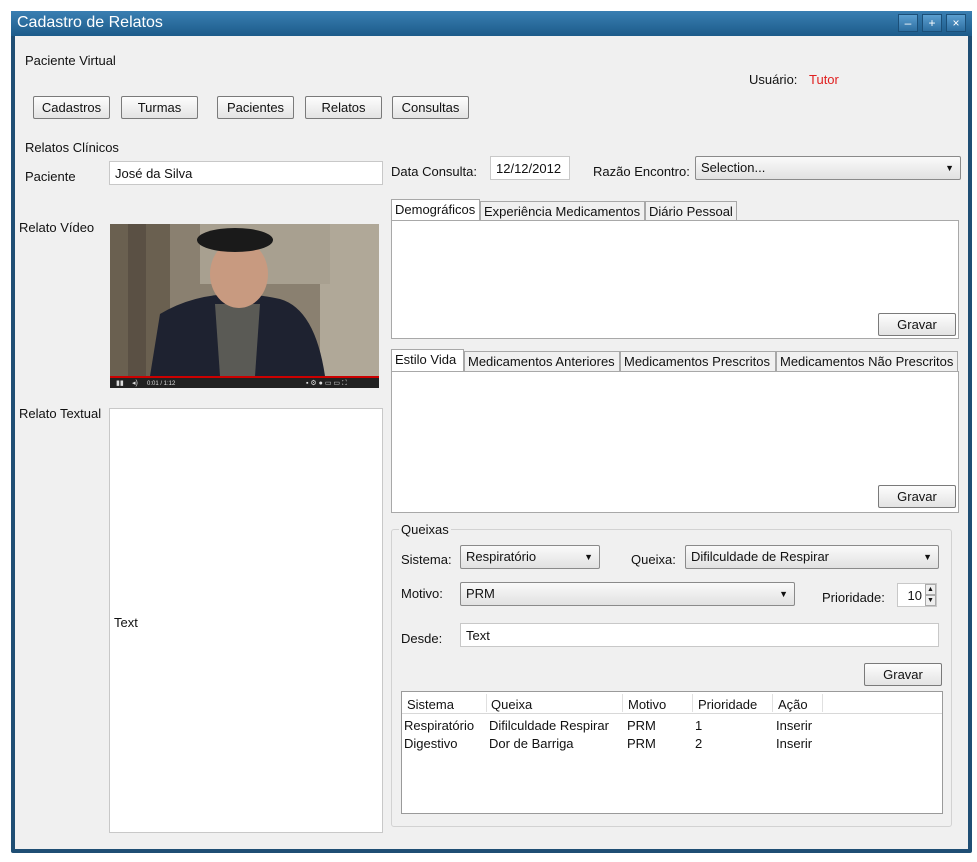  Describe the element at coordinates (727, 704) in the screenshot. I see `column-header-prioridade: Prioridade` at that location.